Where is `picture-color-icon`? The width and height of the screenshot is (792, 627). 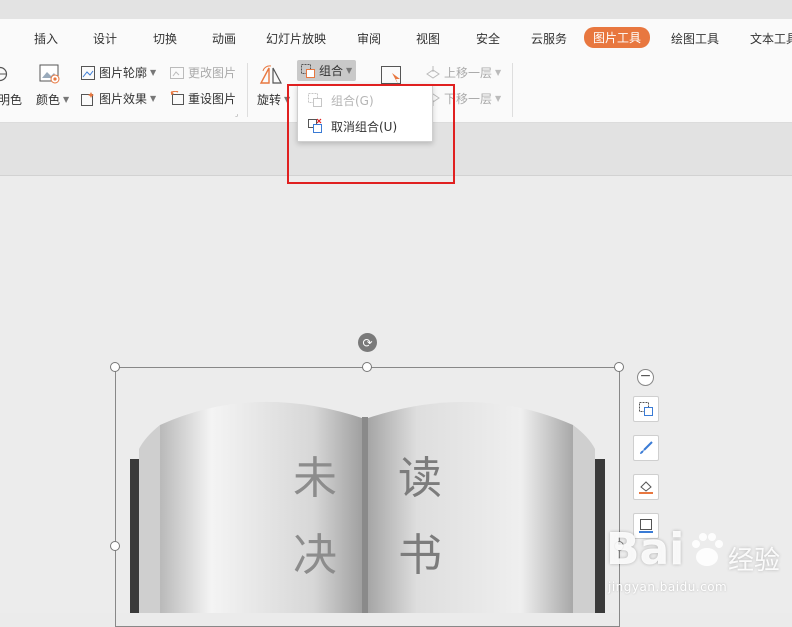 picture-color-icon is located at coordinates (50, 74).